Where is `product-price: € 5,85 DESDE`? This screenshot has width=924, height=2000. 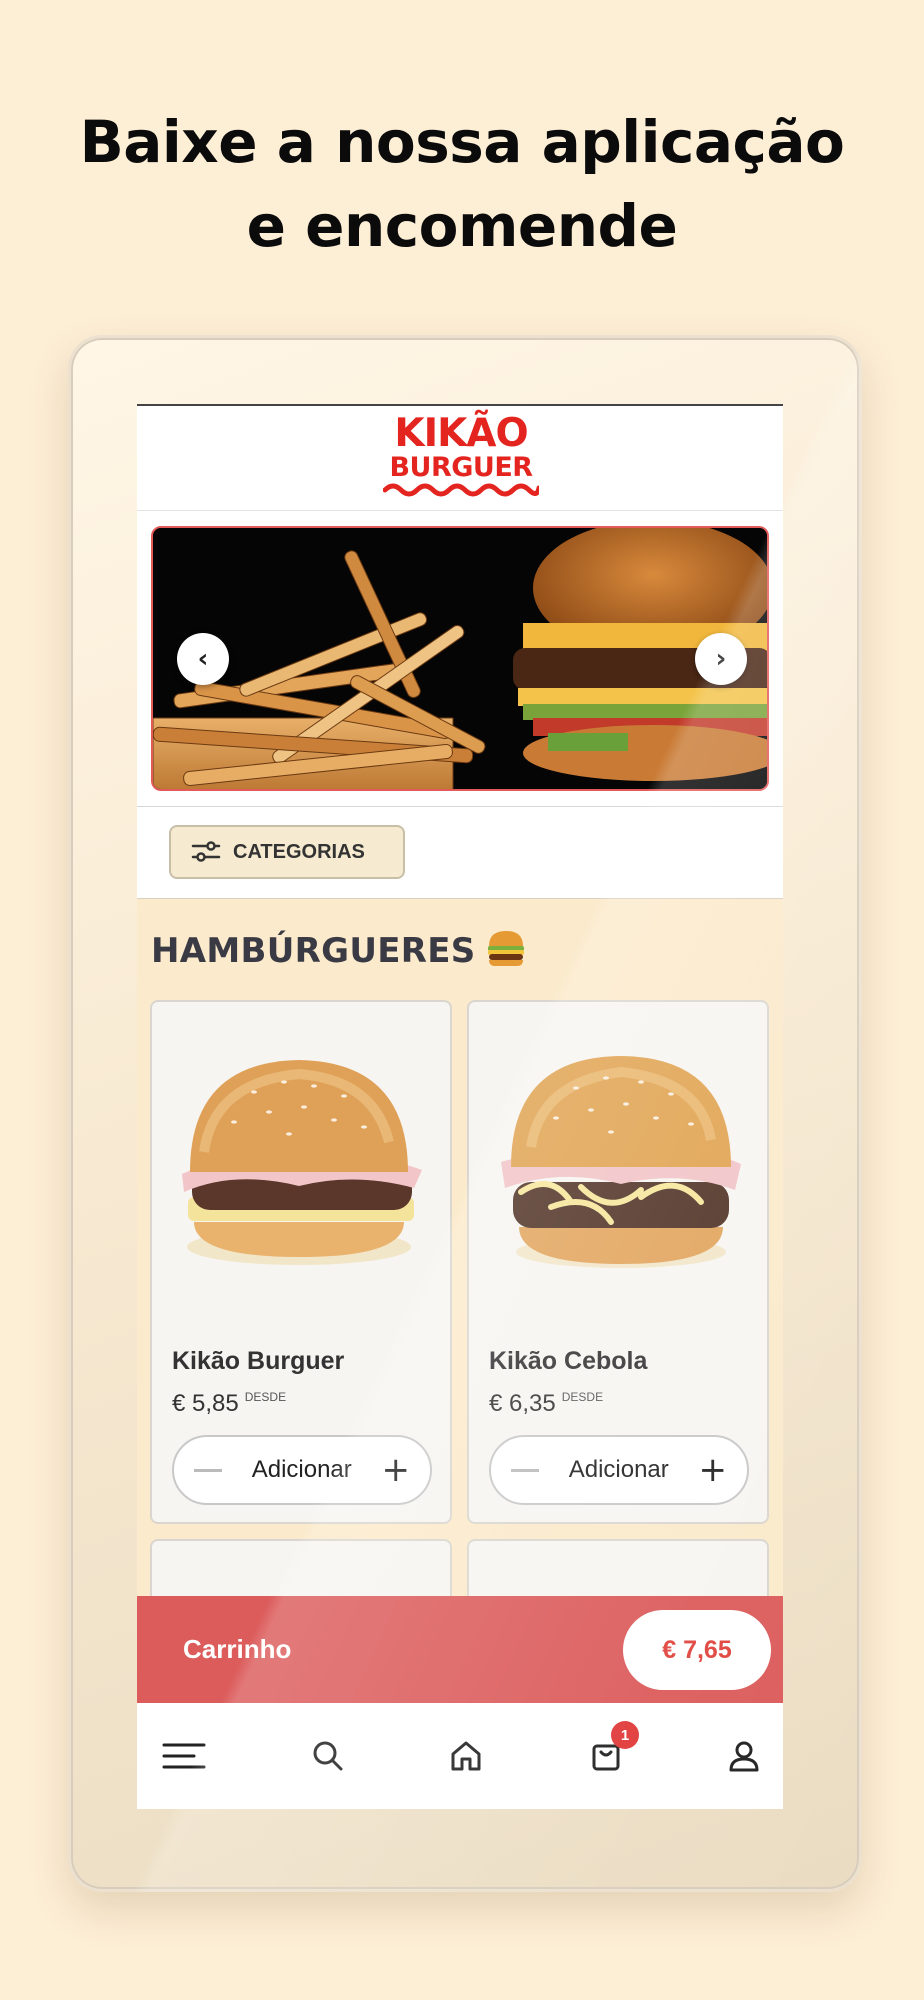
product-price: € 5,85 DESDE is located at coordinates (229, 1404).